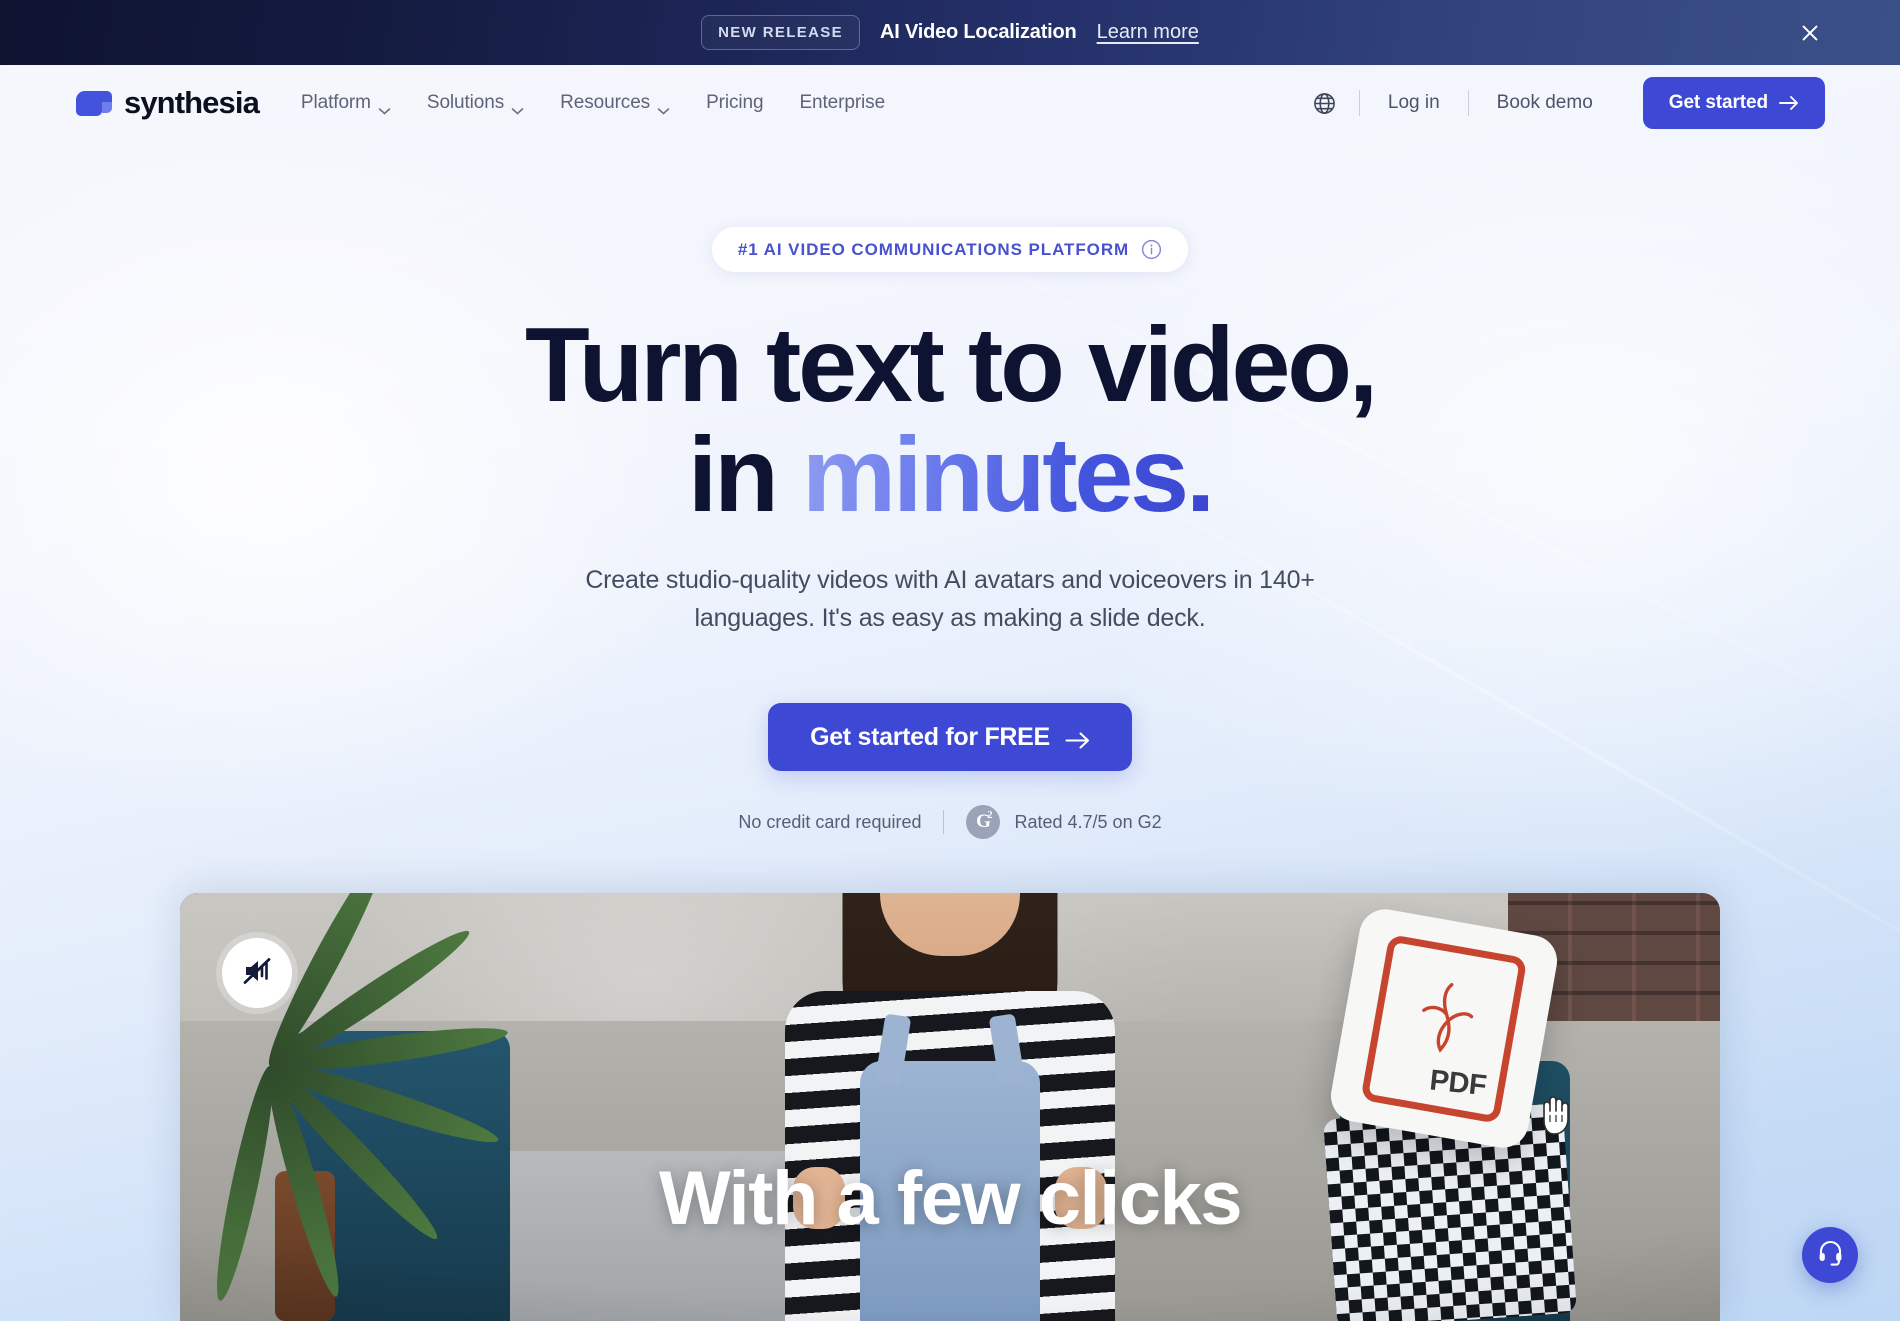  What do you see at coordinates (950, 1198) in the screenshot?
I see `video-caption: With a few clicks` at bounding box center [950, 1198].